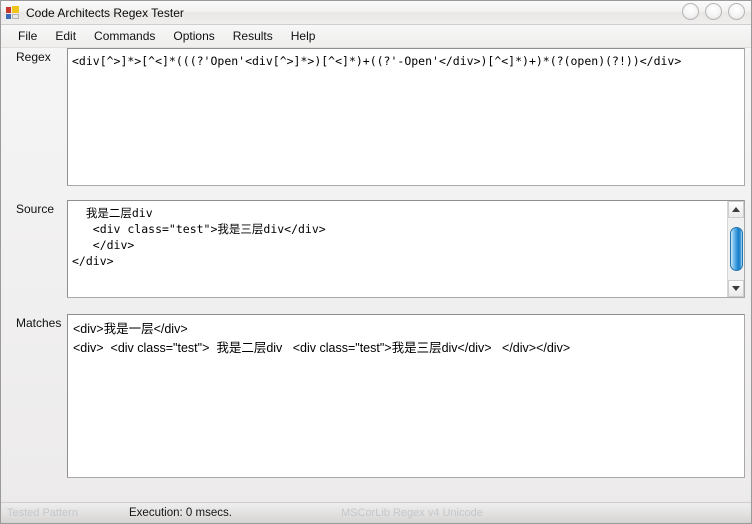 This screenshot has height=524, width=752. Describe the element at coordinates (736, 209) in the screenshot. I see `scroll-up-arrow-icon` at that location.